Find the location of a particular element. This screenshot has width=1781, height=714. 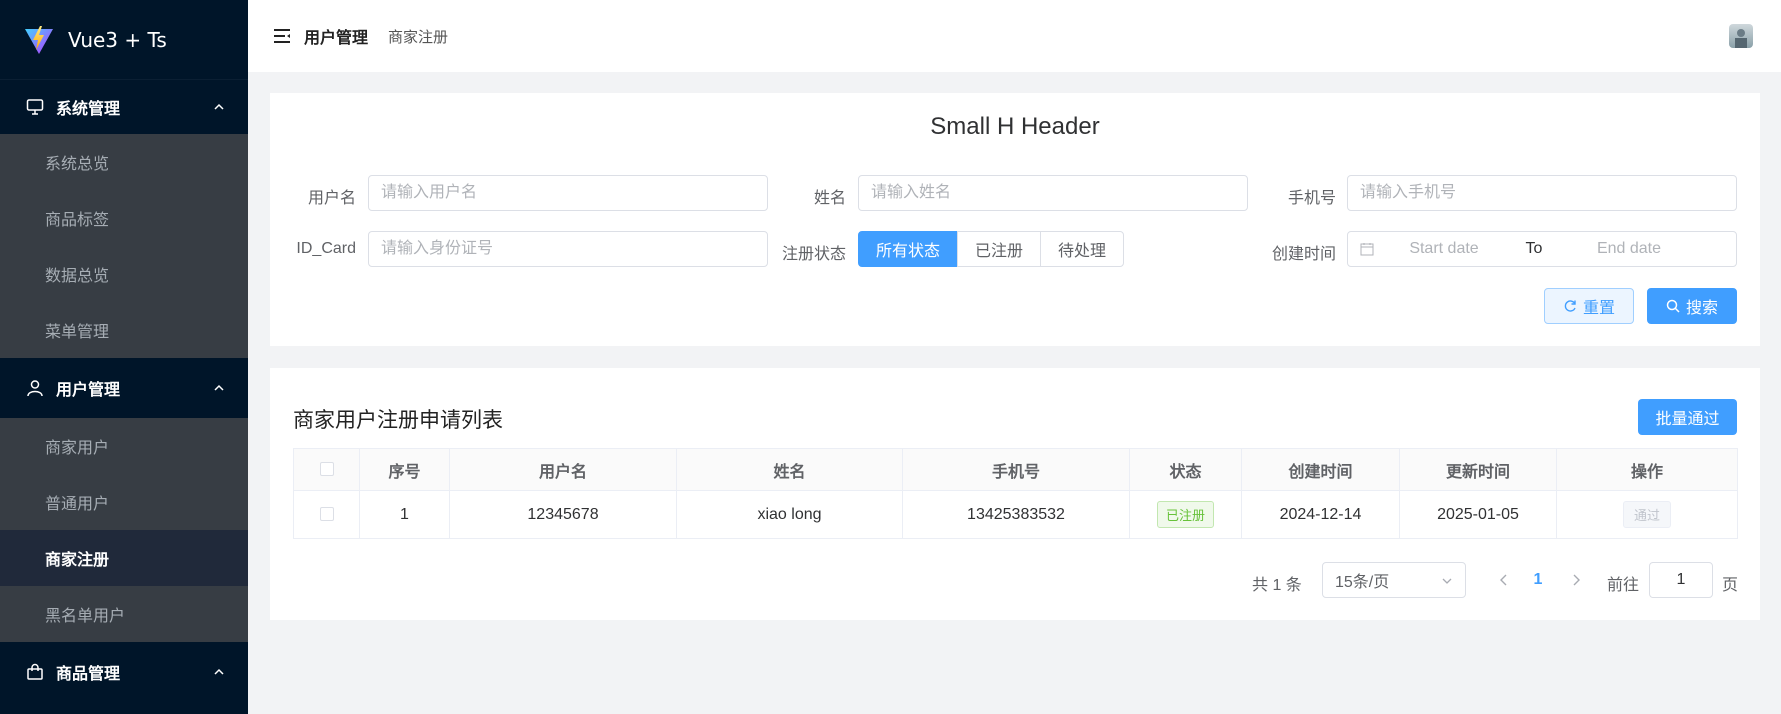

username-input is located at coordinates (568, 193).